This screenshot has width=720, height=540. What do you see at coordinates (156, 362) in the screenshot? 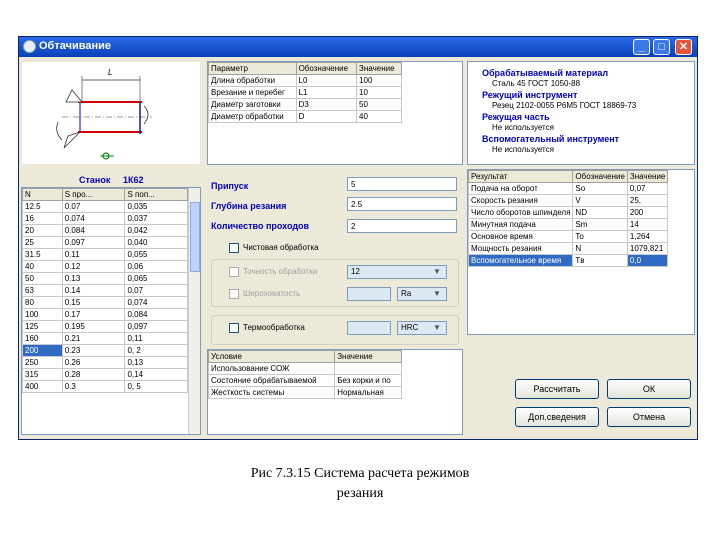
I see `table-cell: 0,13` at bounding box center [156, 362].